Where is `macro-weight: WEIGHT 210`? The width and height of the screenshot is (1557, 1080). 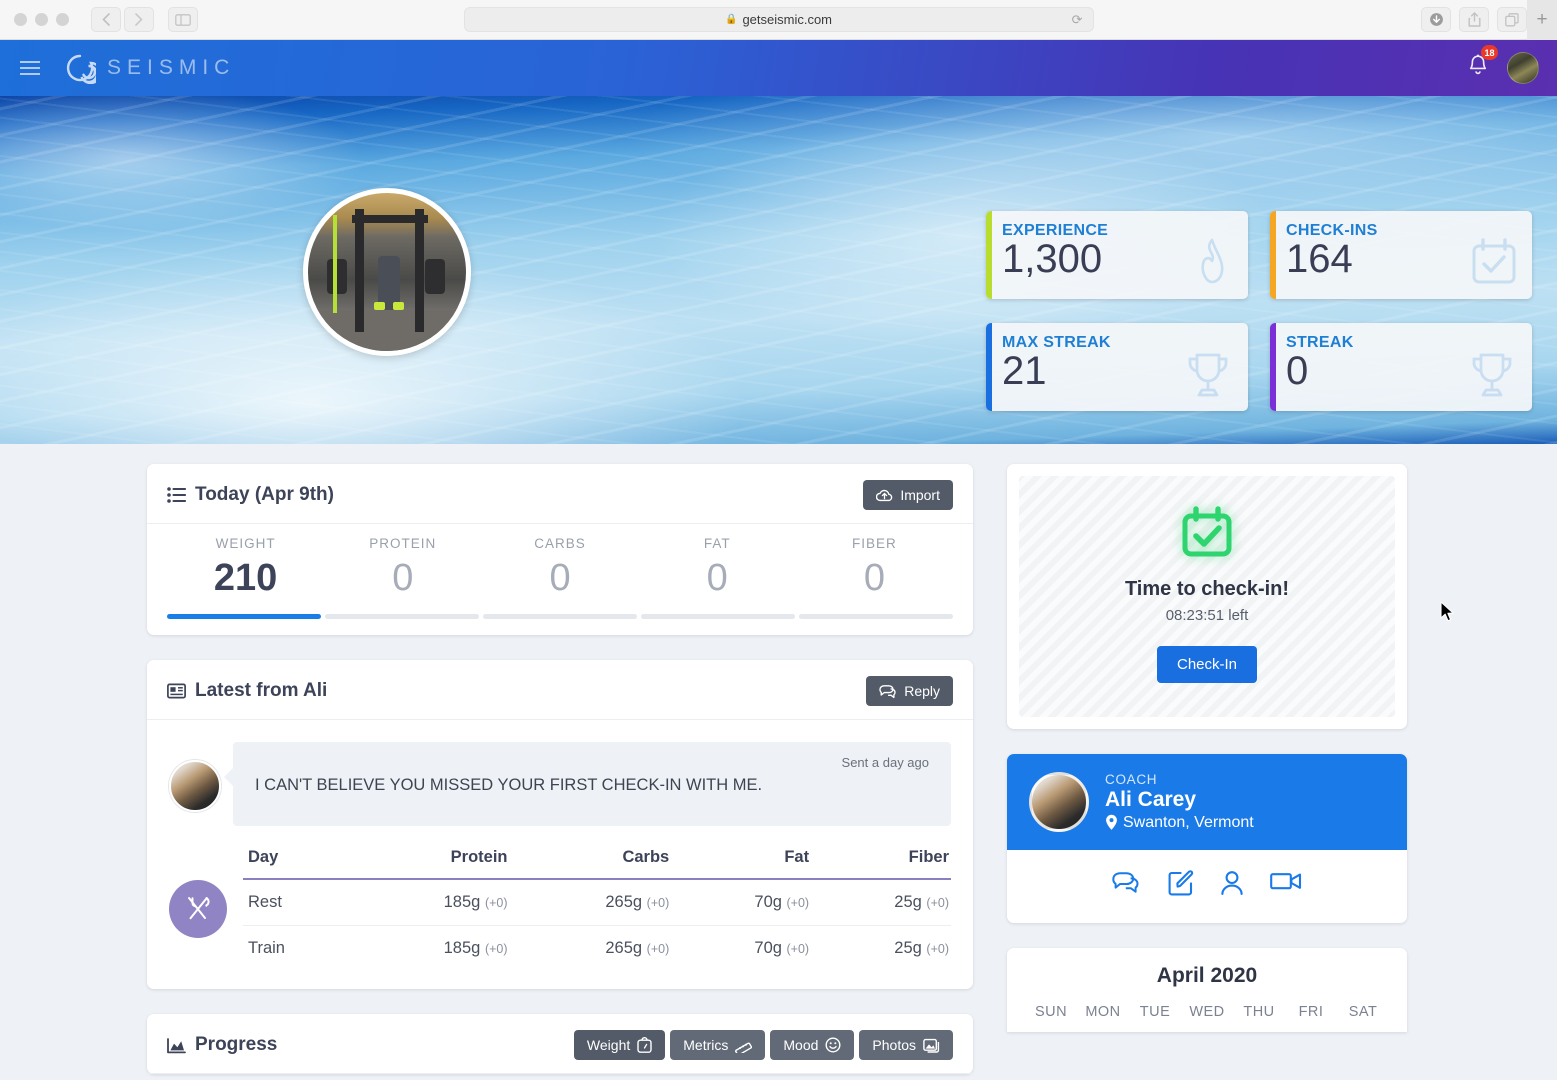 macro-weight: WEIGHT 210 is located at coordinates (245, 575).